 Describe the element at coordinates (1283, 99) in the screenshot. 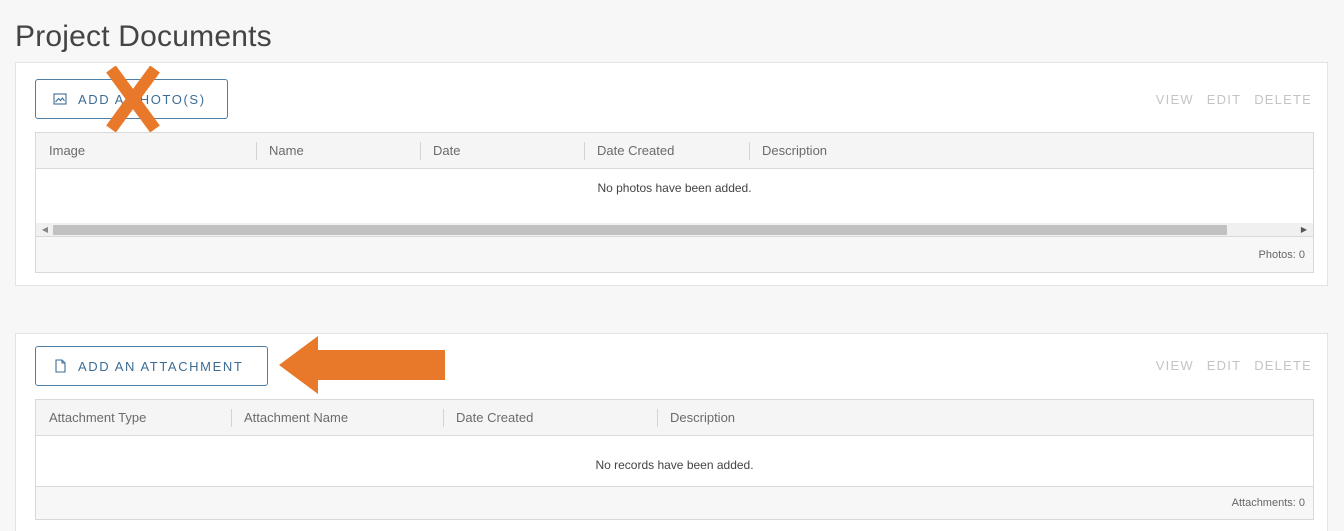

I see `photos-delete-action: DELETE` at that location.